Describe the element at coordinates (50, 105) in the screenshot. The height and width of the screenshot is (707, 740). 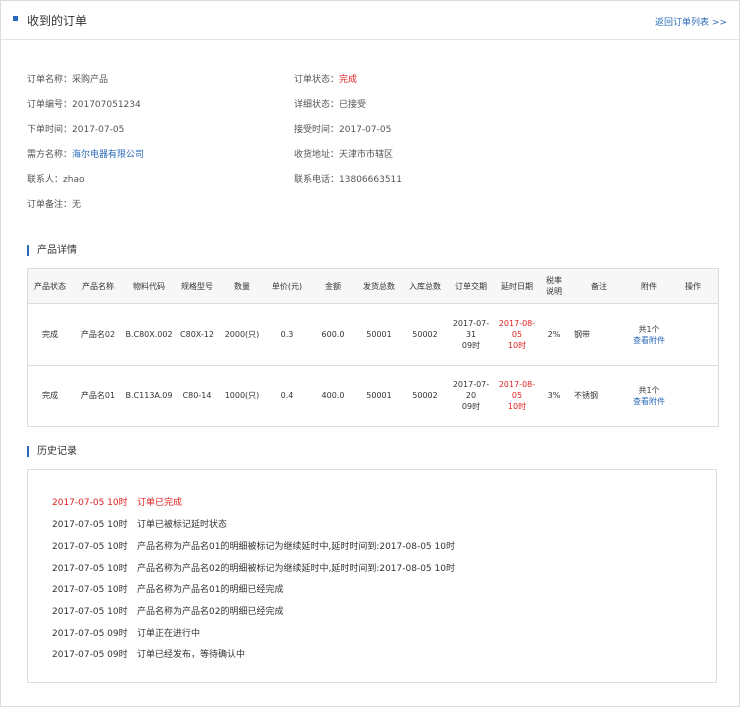
I see `order-no-label: 订单编号：` at that location.